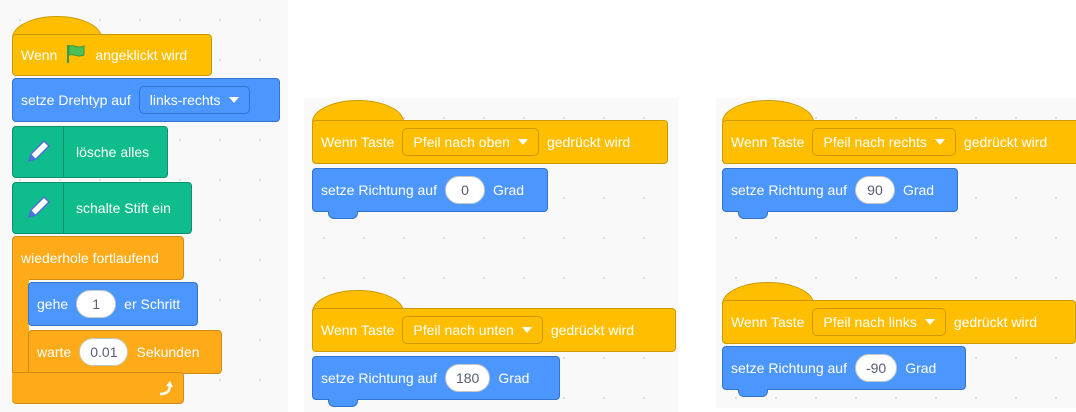 The width and height of the screenshot is (1076, 412). Describe the element at coordinates (54, 352) in the screenshot. I see `block-text: warte` at that location.